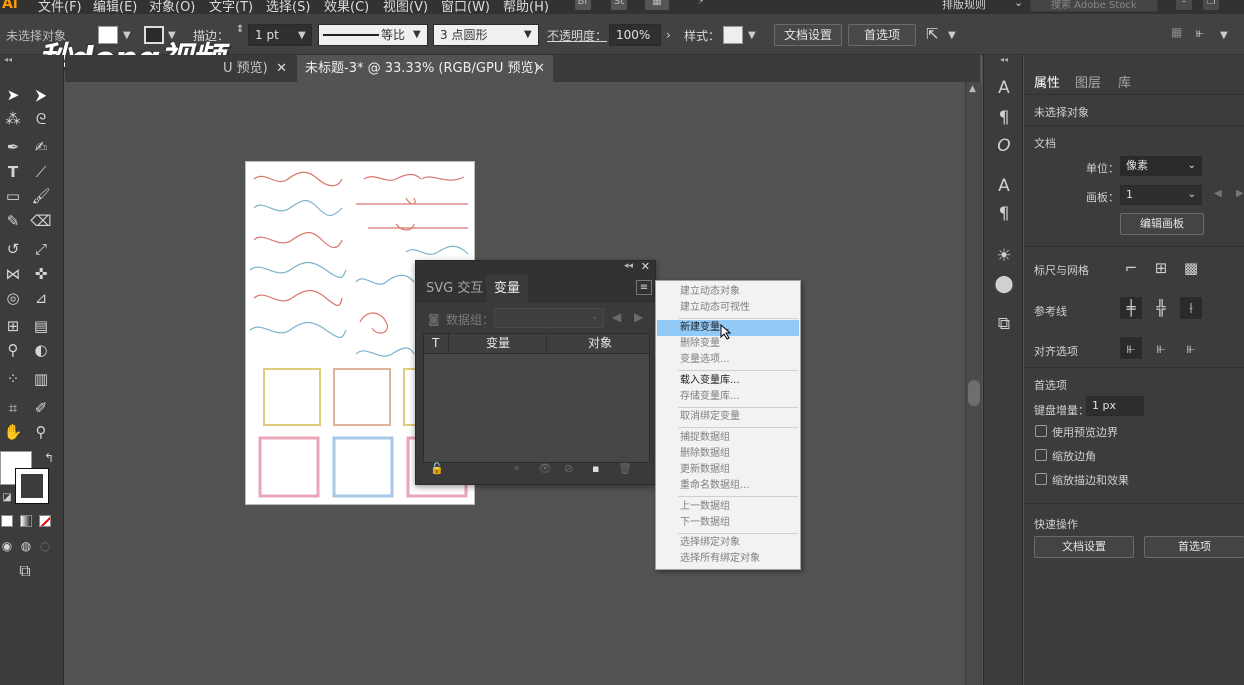 The width and height of the screenshot is (1244, 685). I want to click on collapse-panel-icon: ◂◂, so click(628, 266).